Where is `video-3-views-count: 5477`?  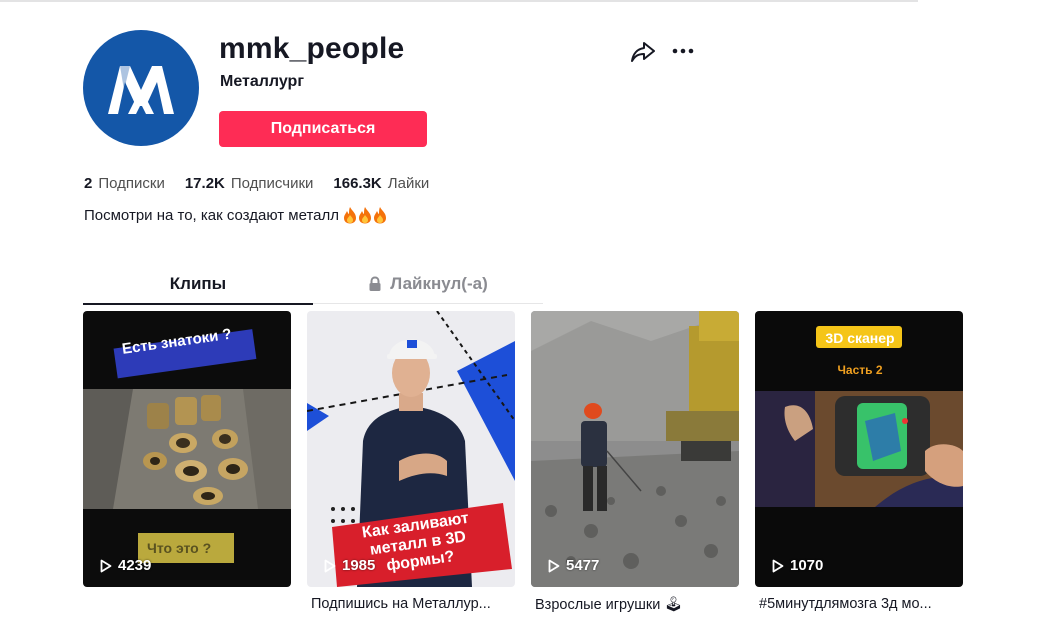 video-3-views-count: 5477 is located at coordinates (583, 565).